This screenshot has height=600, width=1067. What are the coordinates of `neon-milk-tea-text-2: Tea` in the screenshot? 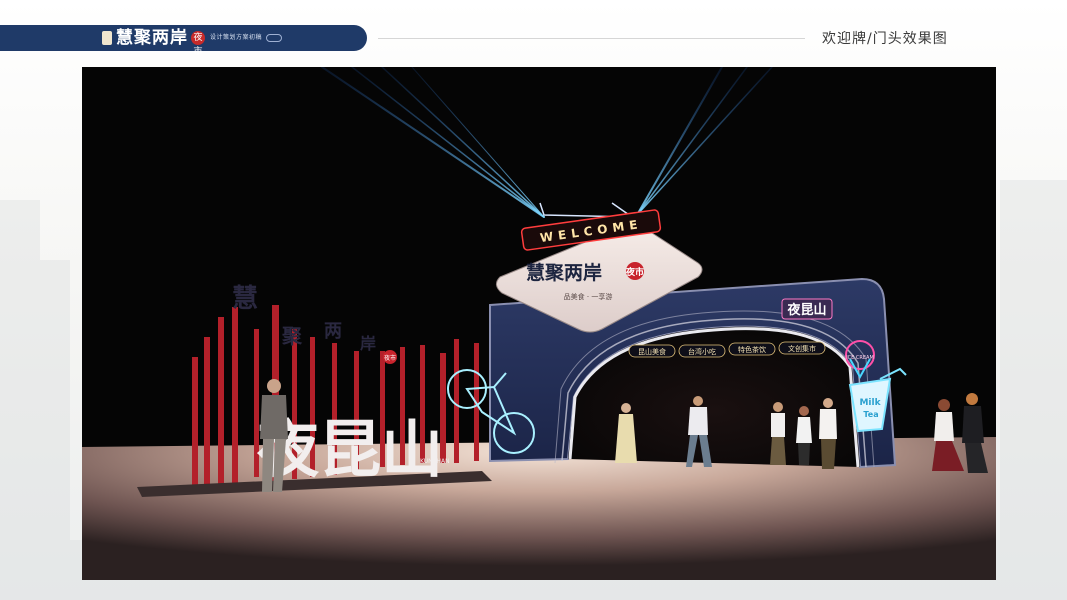 It's located at (870, 414).